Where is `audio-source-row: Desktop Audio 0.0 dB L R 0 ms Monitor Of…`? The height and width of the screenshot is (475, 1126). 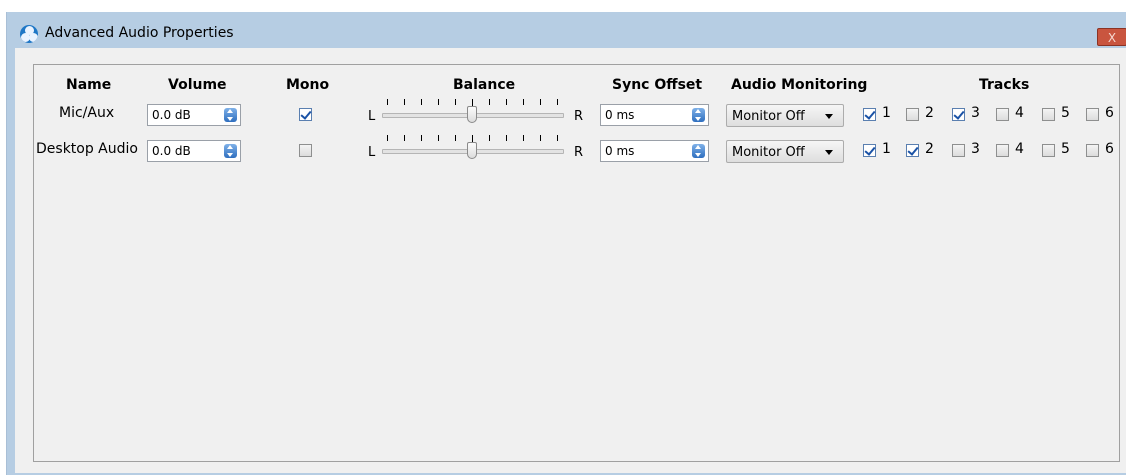 audio-source-row: Desktop Audio 0.0 dB L R 0 ms Monitor Of… is located at coordinates (576, 151).